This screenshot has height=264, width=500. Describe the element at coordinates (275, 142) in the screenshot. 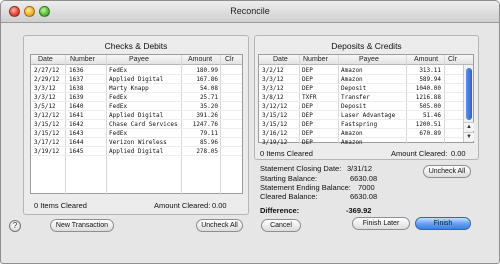

I see `cell-date: 3/19/12` at that location.